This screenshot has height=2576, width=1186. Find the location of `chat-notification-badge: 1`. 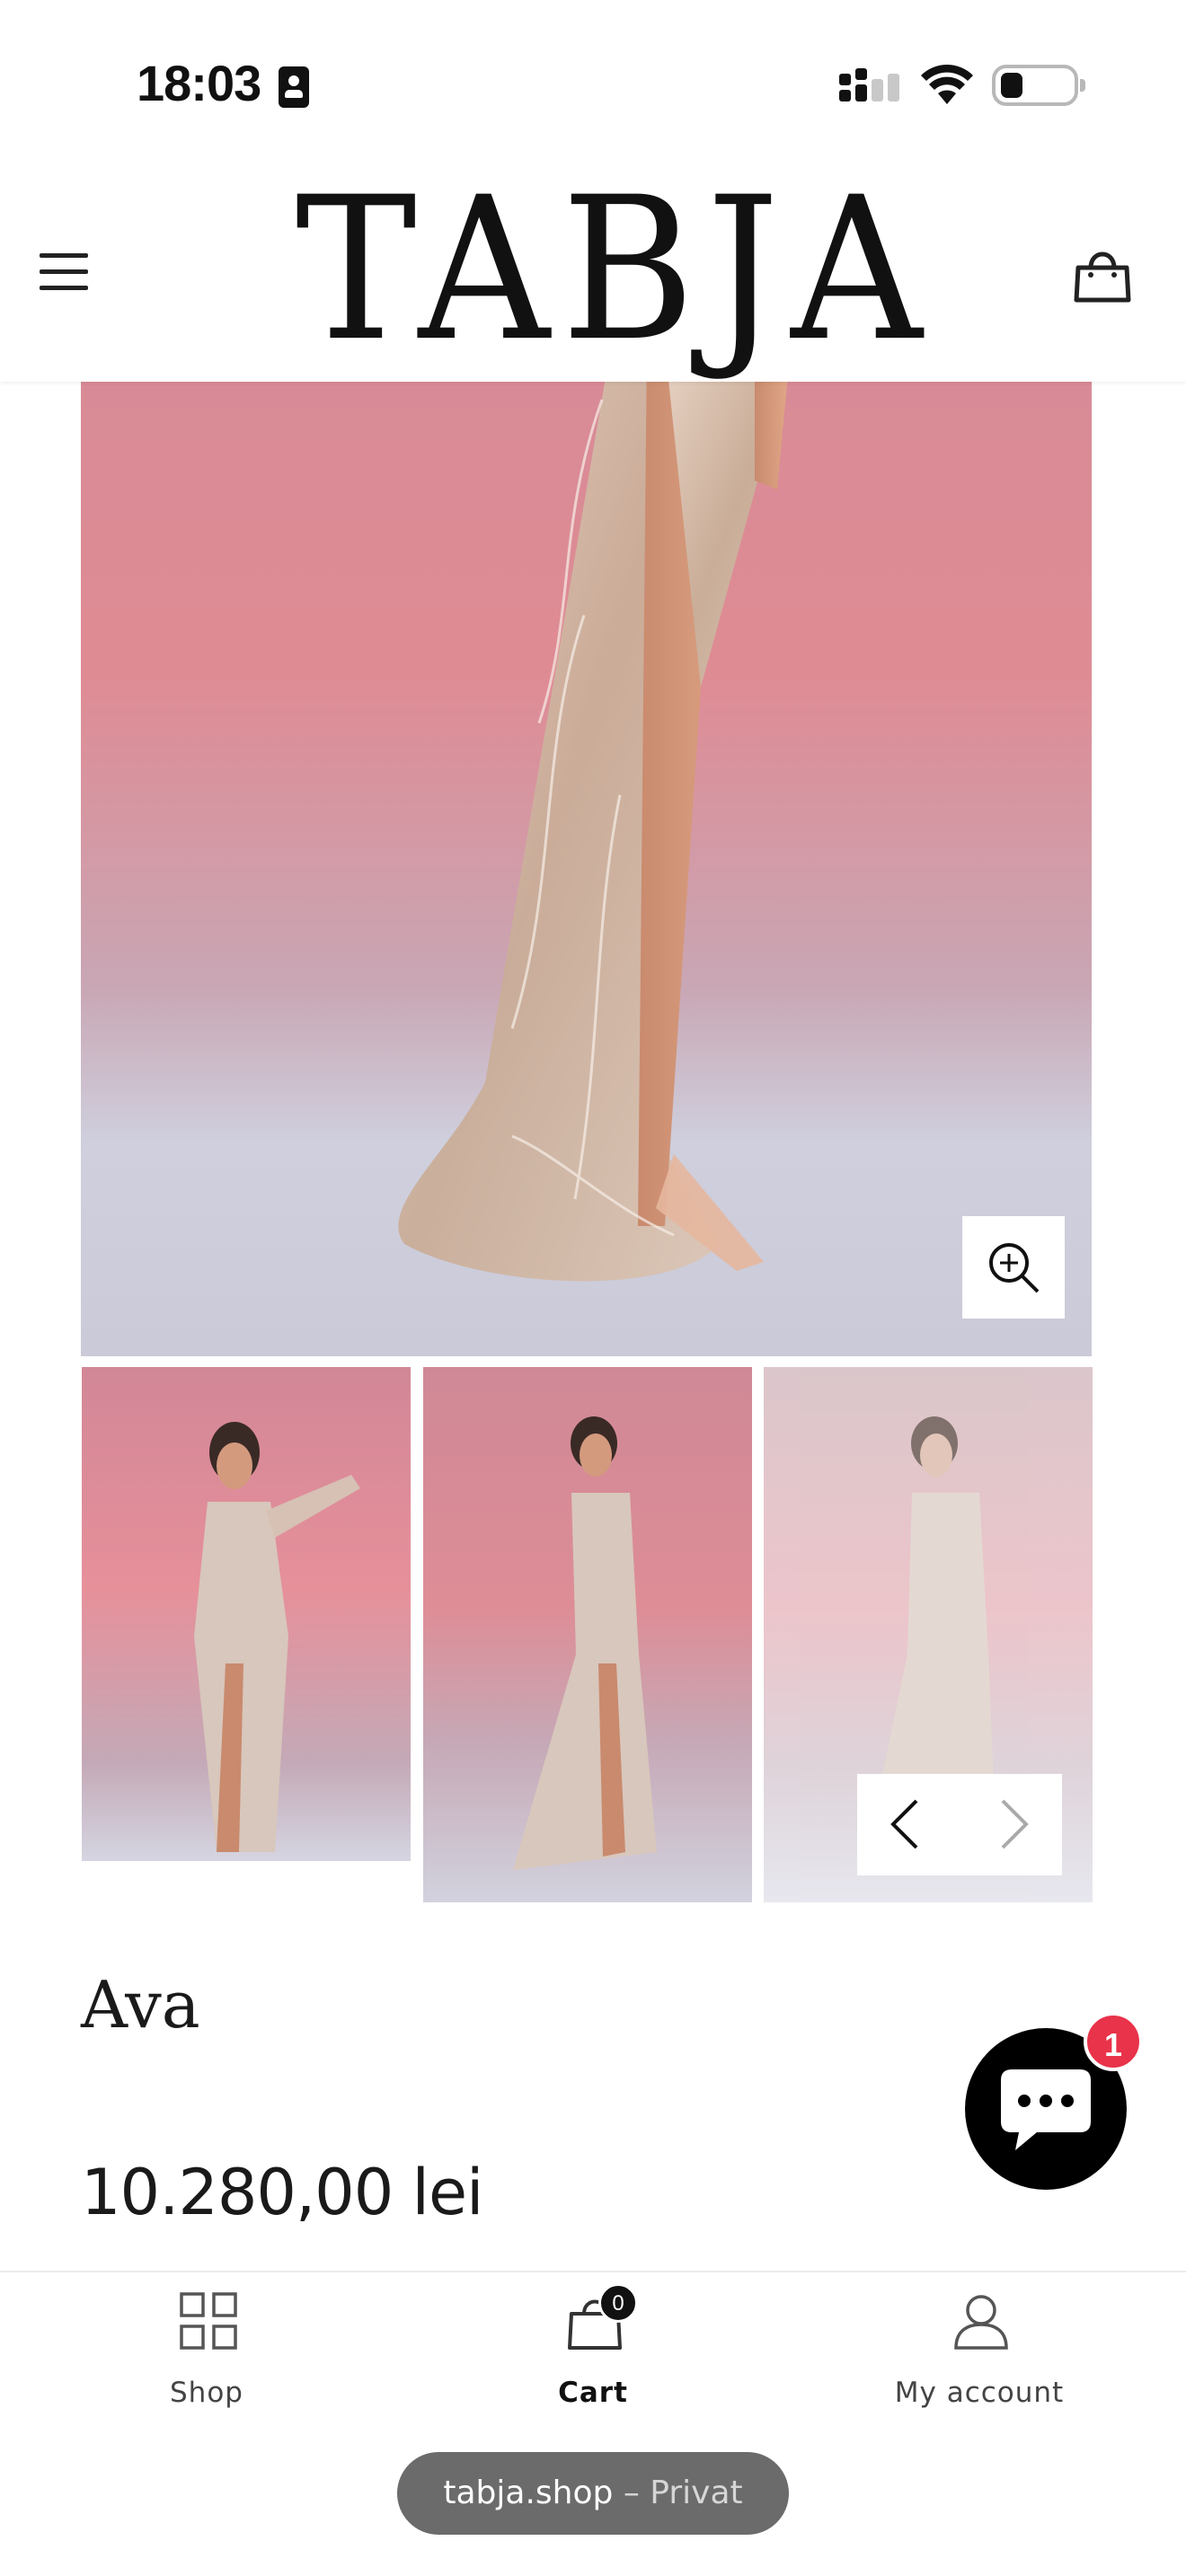

chat-notification-badge: 1 is located at coordinates (1113, 2041).